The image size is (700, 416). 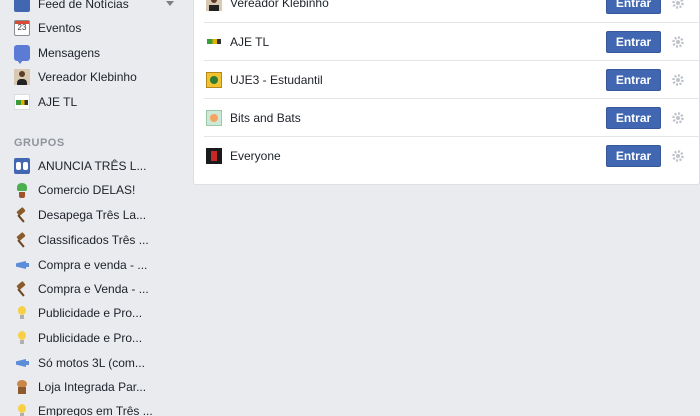 I want to click on group-icon, so click(x=22, y=166).